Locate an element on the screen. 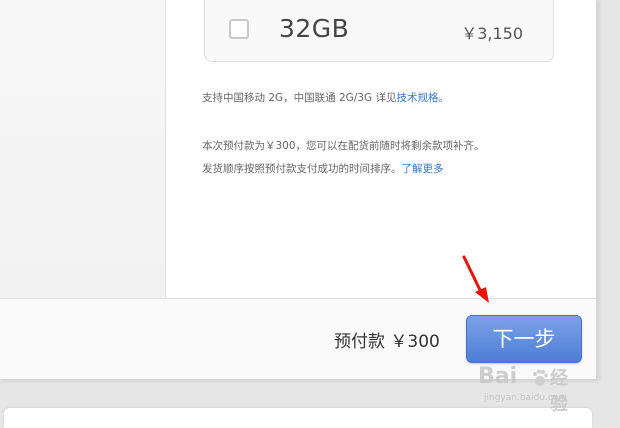 Image resolution: width=620 pixels, height=428 pixels. red-arrow-icon is located at coordinates (475, 279).